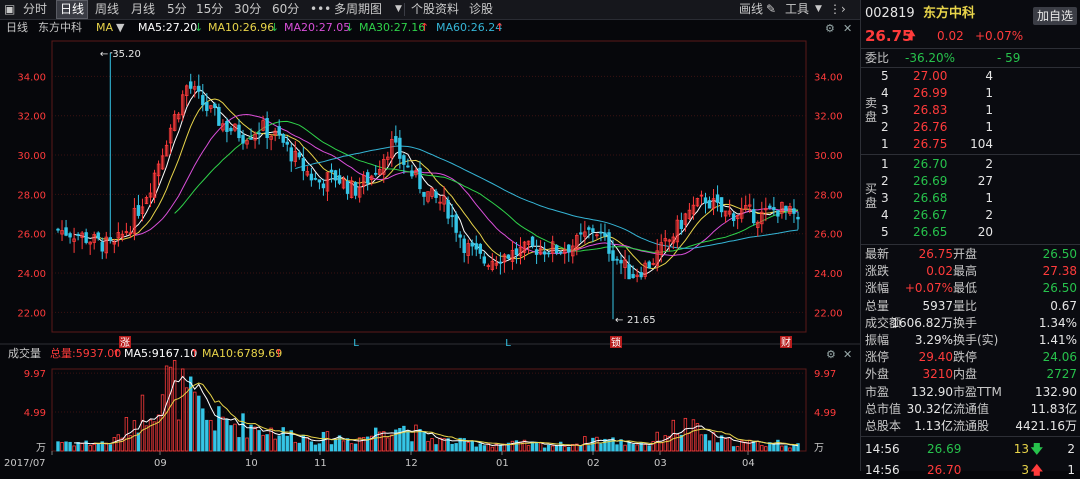 Image resolution: width=1080 pixels, height=479 pixels. Describe the element at coordinates (928, 288) in the screenshot. I see `stat-value: +0.07%` at that location.